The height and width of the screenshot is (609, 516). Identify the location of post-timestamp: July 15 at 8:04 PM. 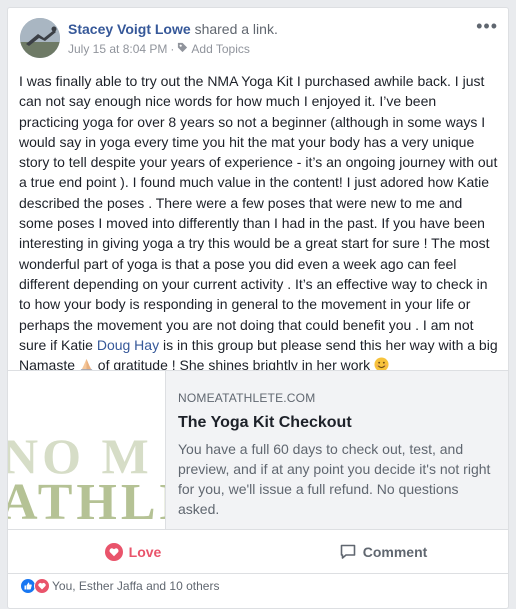
(117, 49).